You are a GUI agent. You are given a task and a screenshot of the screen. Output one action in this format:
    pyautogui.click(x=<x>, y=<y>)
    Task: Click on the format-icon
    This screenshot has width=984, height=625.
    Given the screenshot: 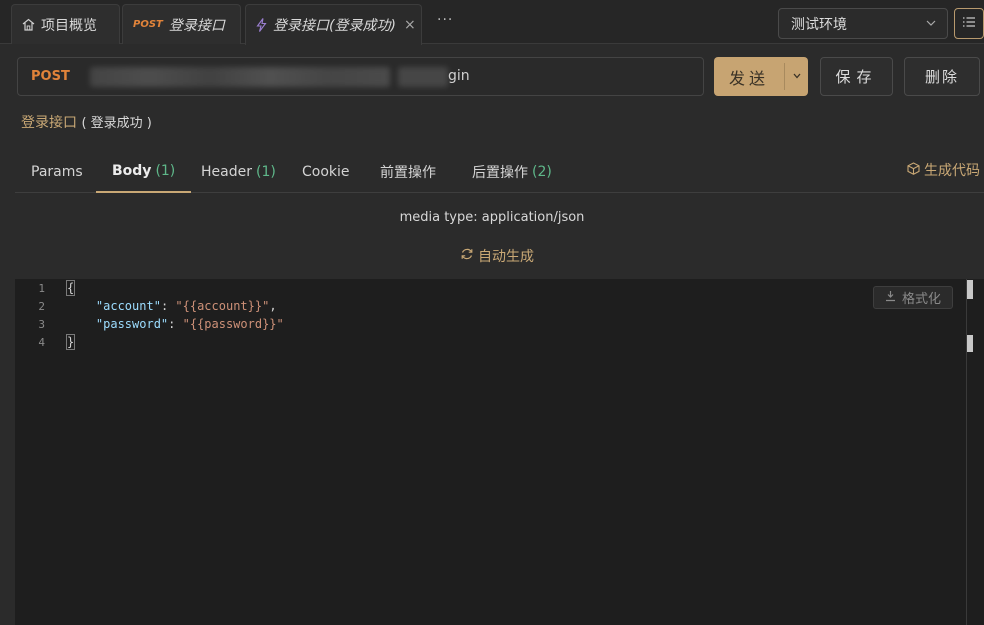 What is the action you would take?
    pyautogui.click(x=890, y=298)
    